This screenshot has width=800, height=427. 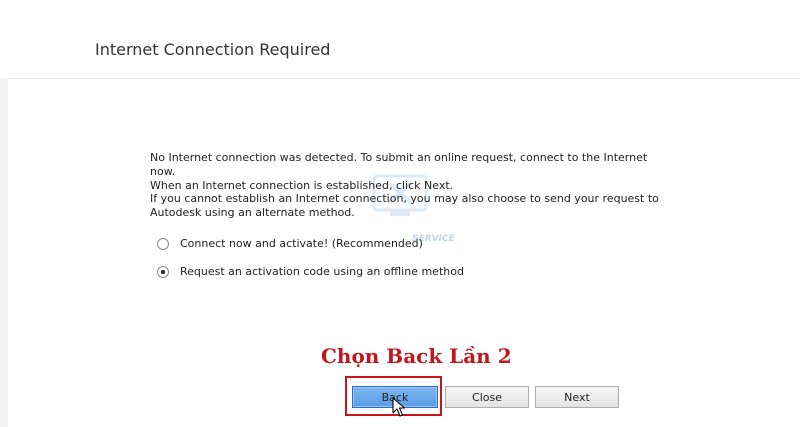 I want to click on option-connect-now: Connect now and activate! (Recommended), so click(x=290, y=243).